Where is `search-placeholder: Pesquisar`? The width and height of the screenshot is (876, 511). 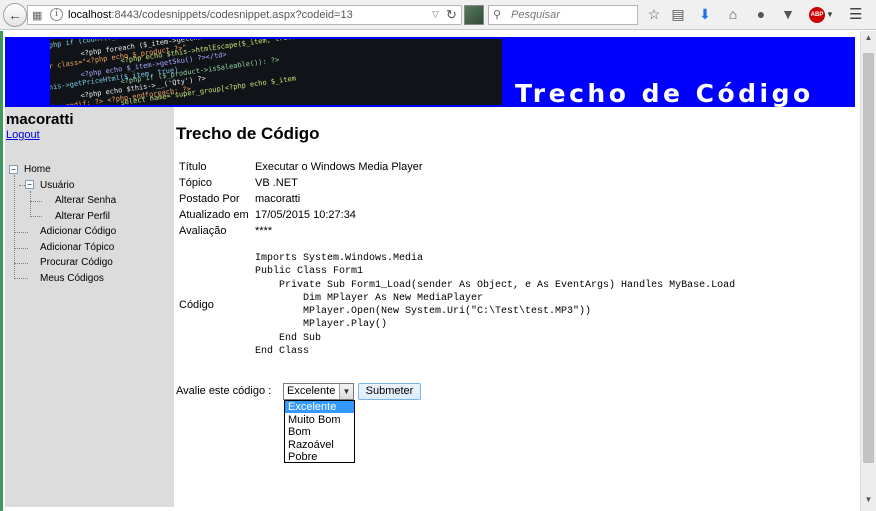 search-placeholder: Pesquisar is located at coordinates (535, 15).